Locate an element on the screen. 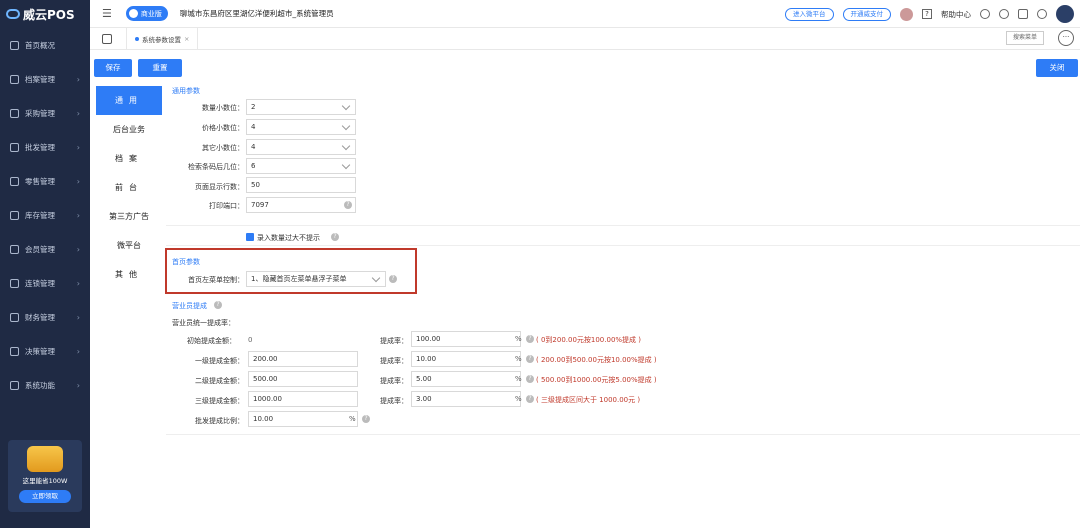 Image resolution: width=1080 pixels, height=528 pixels. barcode-digits-label: 检索条码后几位： is located at coordinates (216, 167).